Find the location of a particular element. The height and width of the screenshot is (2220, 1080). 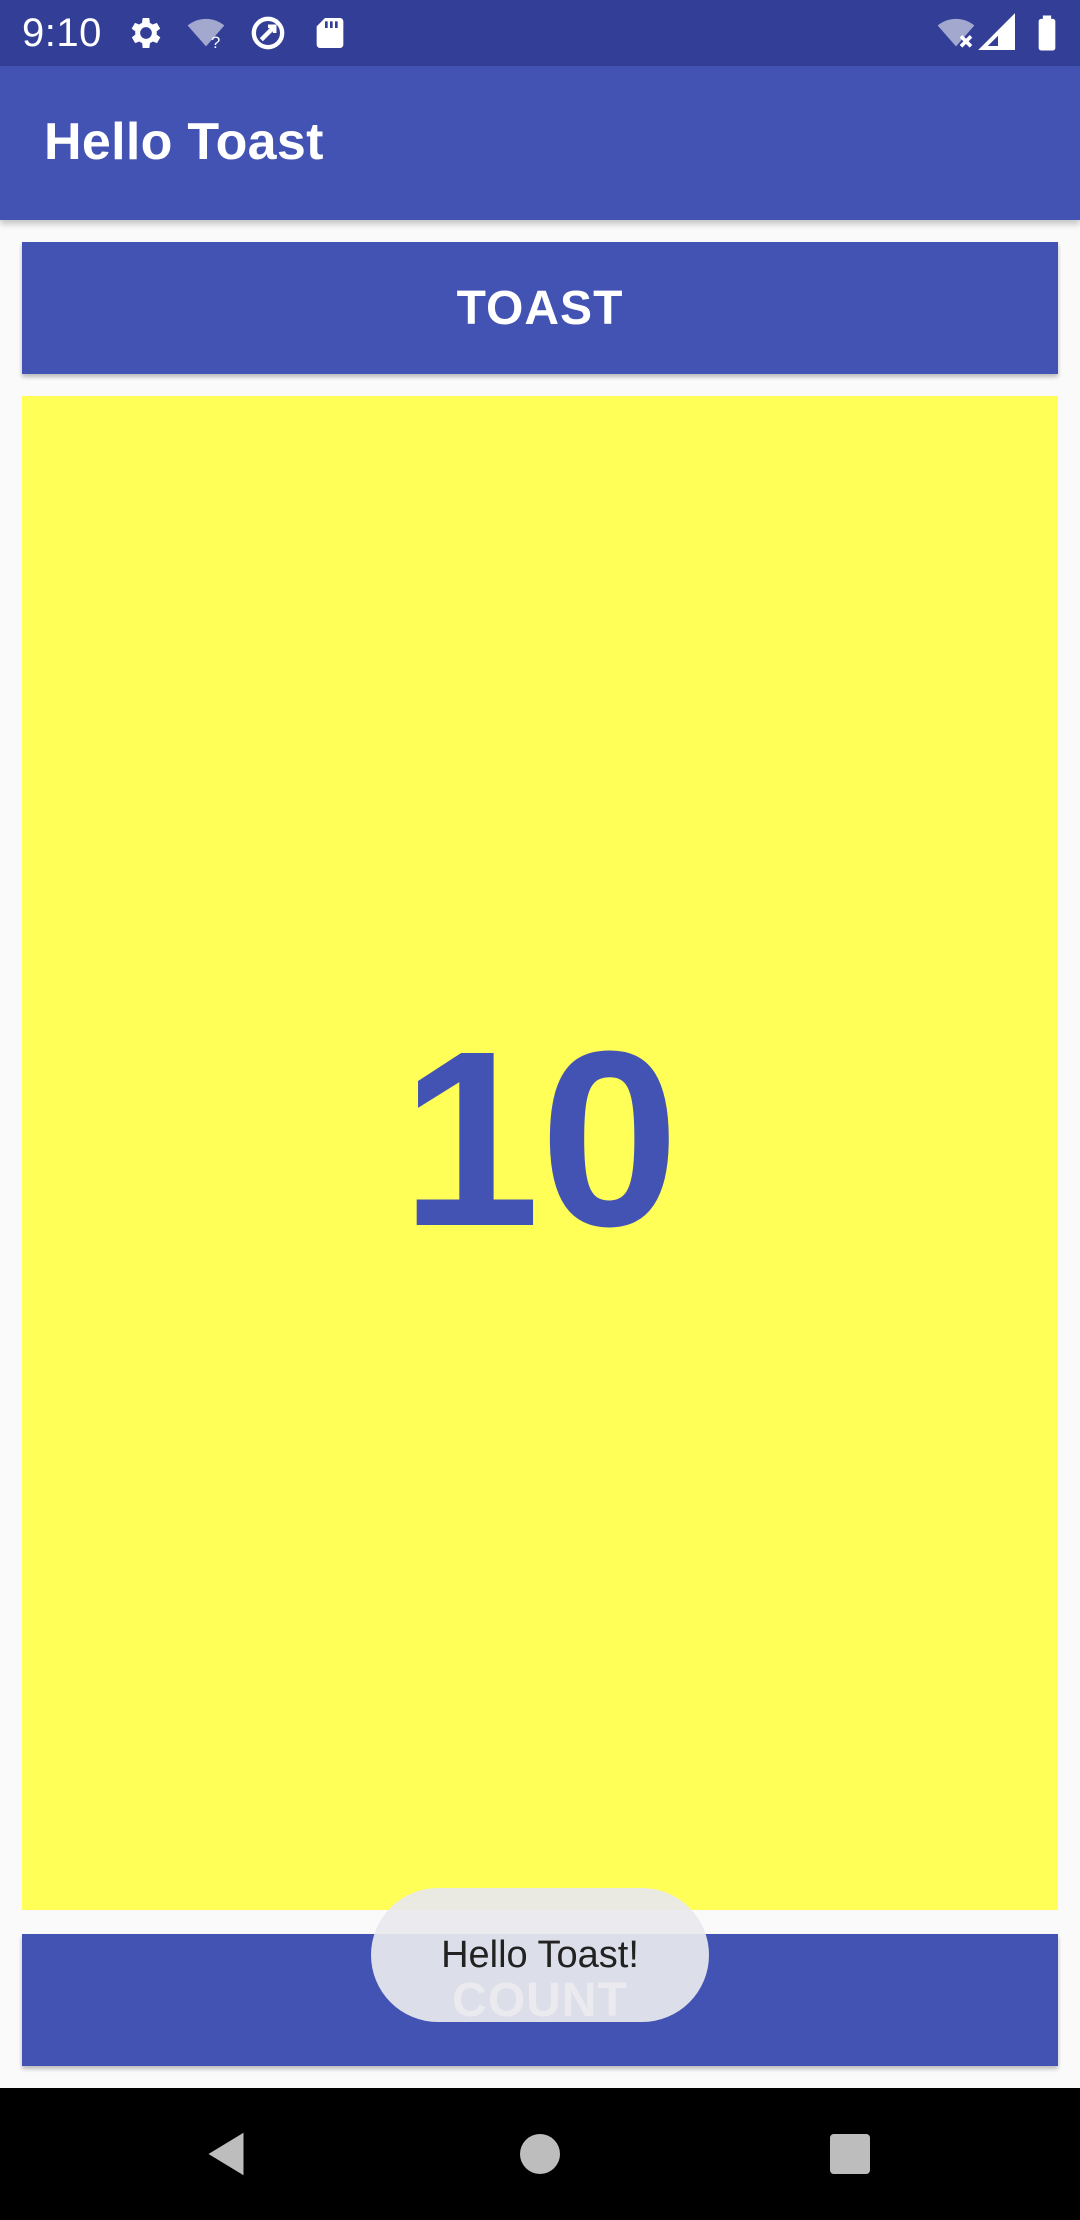

wifi-off-icon is located at coordinates (956, 33).